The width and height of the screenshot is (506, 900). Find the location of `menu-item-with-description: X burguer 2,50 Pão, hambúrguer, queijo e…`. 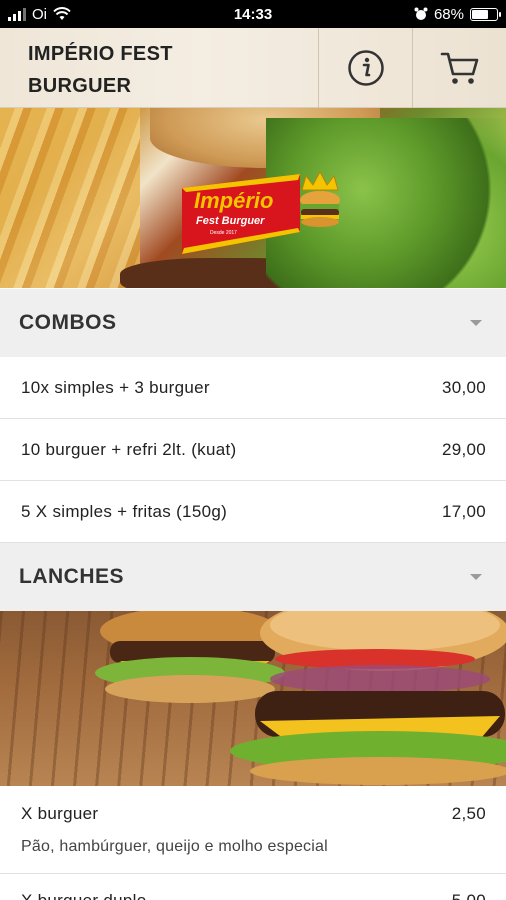

menu-item-with-description: X burguer 2,50 Pão, hambúrguer, queijo e… is located at coordinates (253, 830).